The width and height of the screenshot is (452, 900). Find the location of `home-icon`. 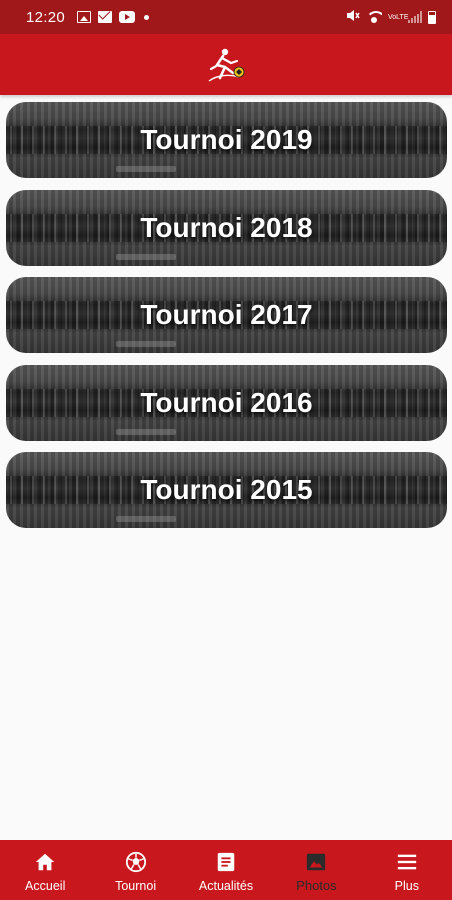

home-icon is located at coordinates (45, 862).